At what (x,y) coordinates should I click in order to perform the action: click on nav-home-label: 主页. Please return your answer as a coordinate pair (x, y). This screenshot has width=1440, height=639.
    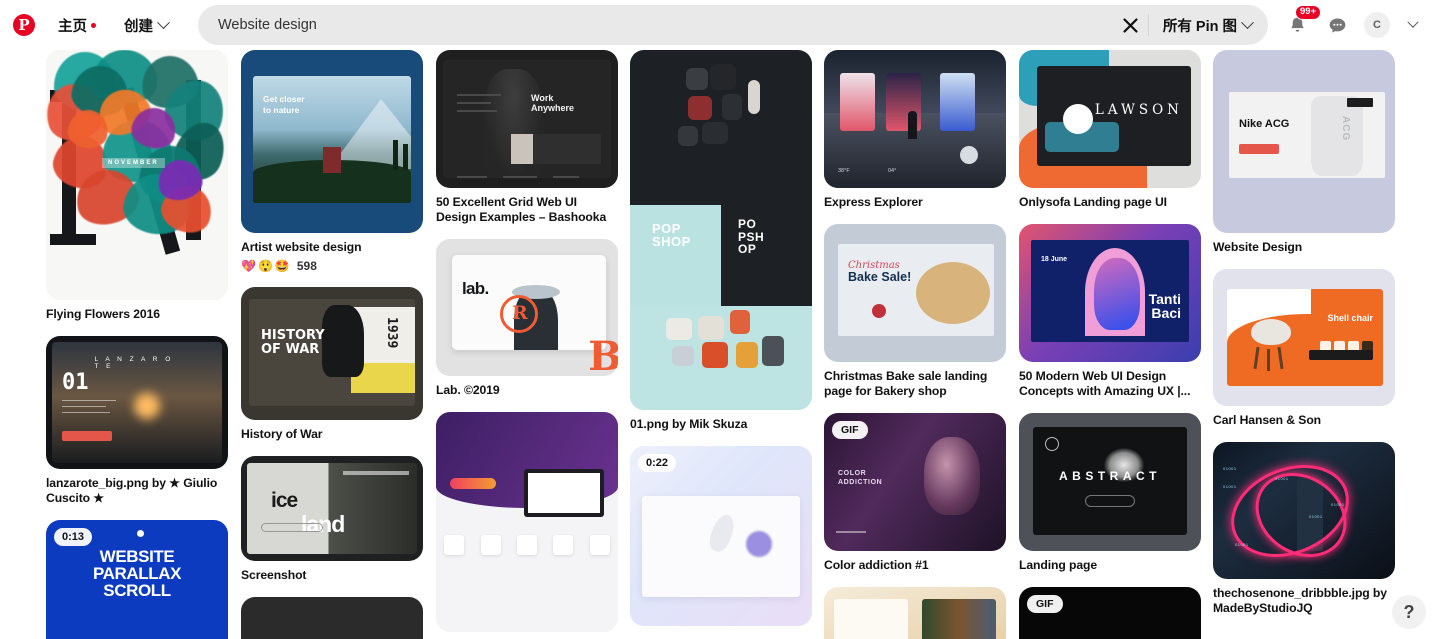
    Looking at the image, I should click on (72, 26).